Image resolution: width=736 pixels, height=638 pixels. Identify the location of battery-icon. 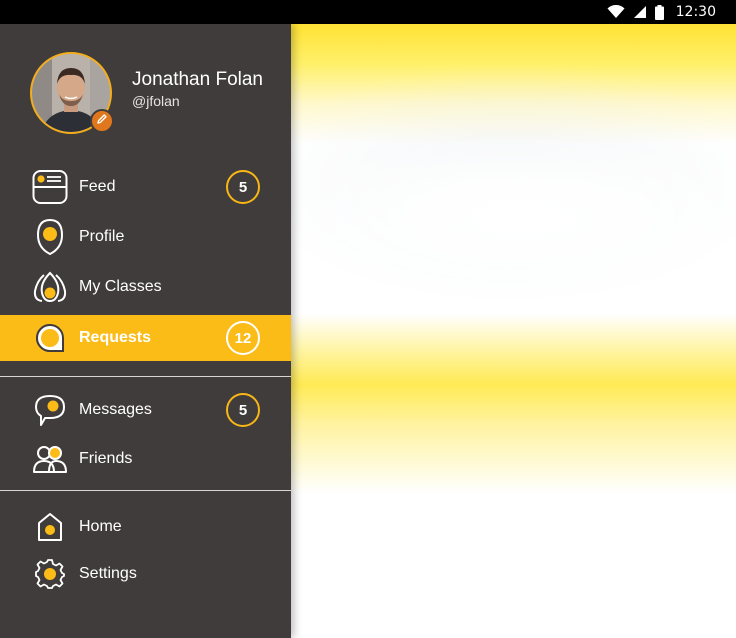
(659, 12).